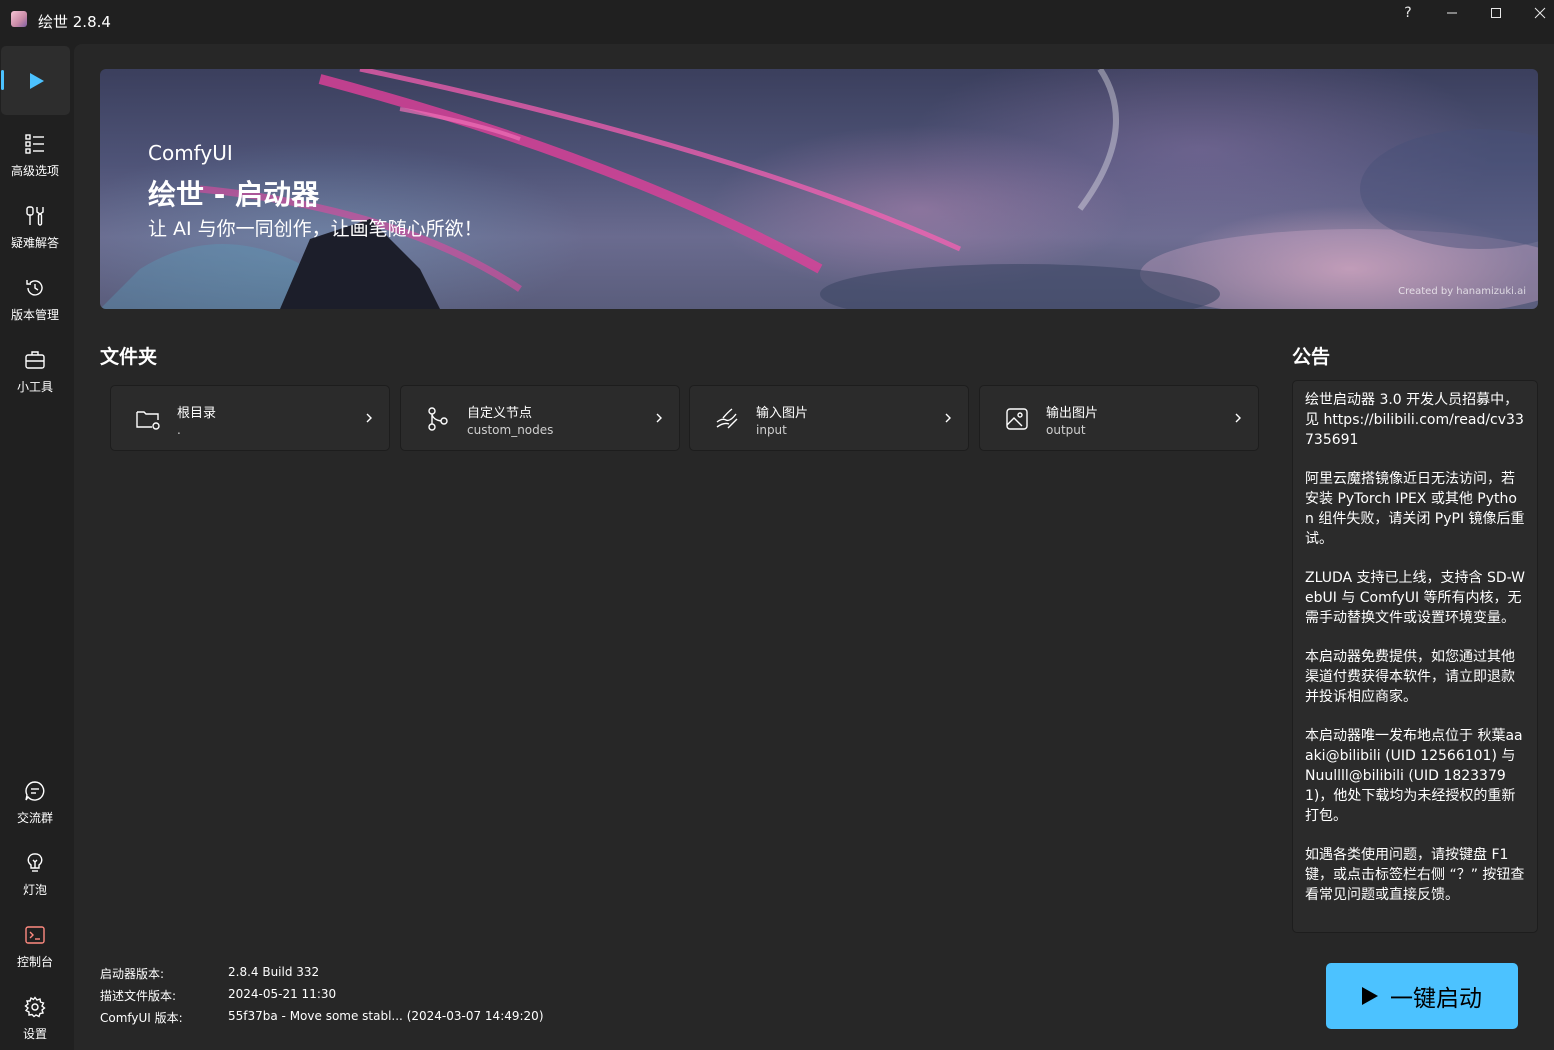 The width and height of the screenshot is (1554, 1050). Describe the element at coordinates (141, 1018) in the screenshot. I see `info-label: ComfyUI 版本:` at that location.